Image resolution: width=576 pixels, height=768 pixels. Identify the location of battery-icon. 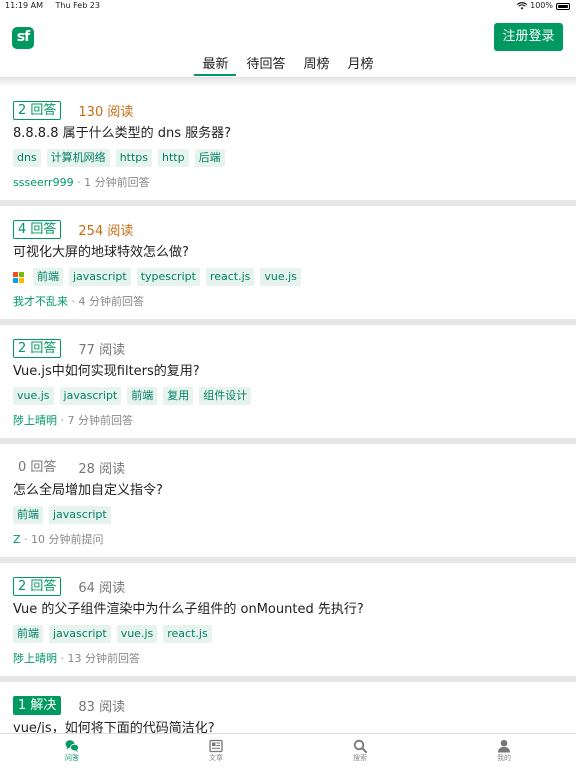
(563, 6).